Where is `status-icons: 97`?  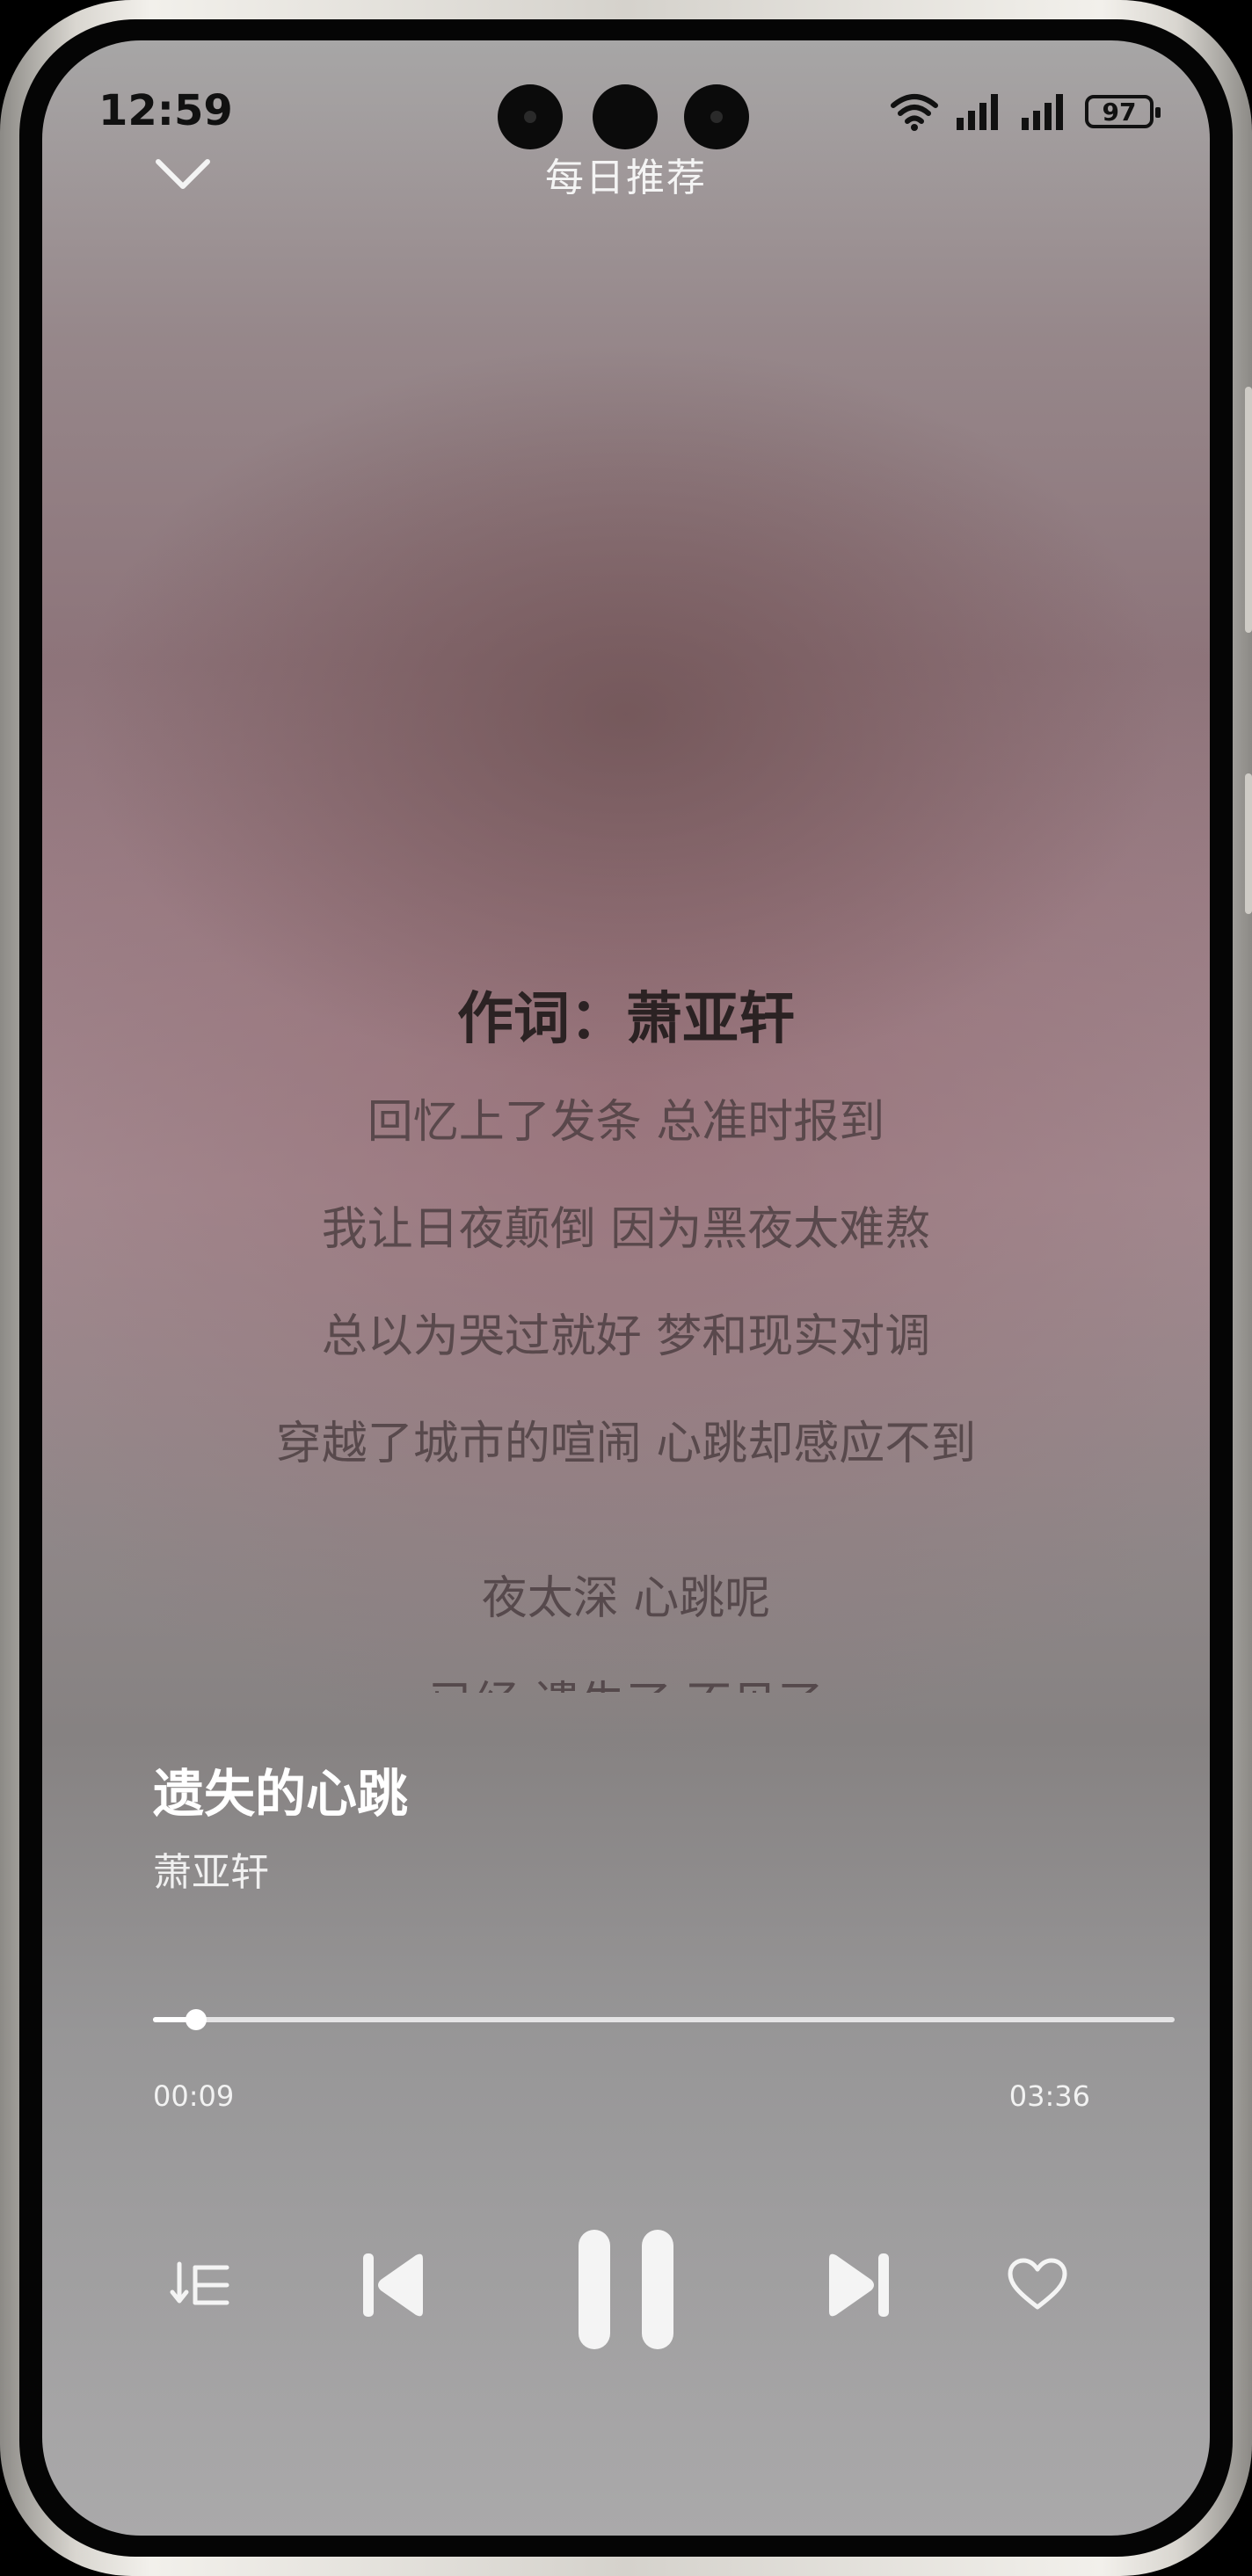 status-icons: 97 is located at coordinates (1025, 112).